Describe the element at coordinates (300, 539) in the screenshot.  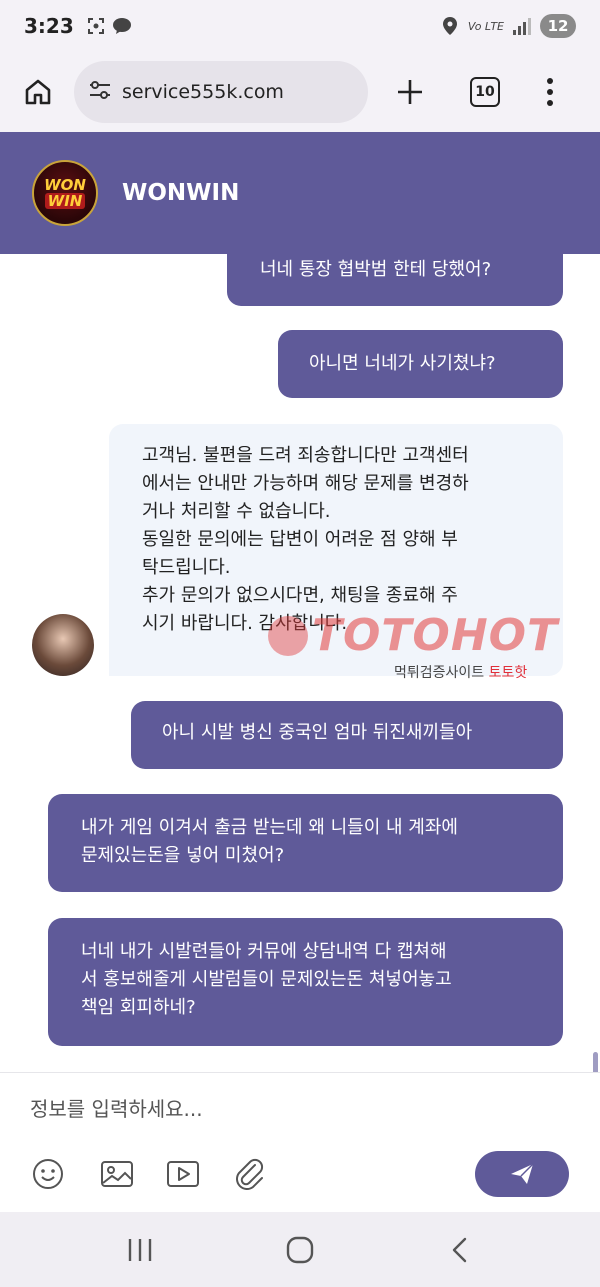
I see `message-line: 동일한 문의에는 답변이 어려운 점 양해 부` at that location.